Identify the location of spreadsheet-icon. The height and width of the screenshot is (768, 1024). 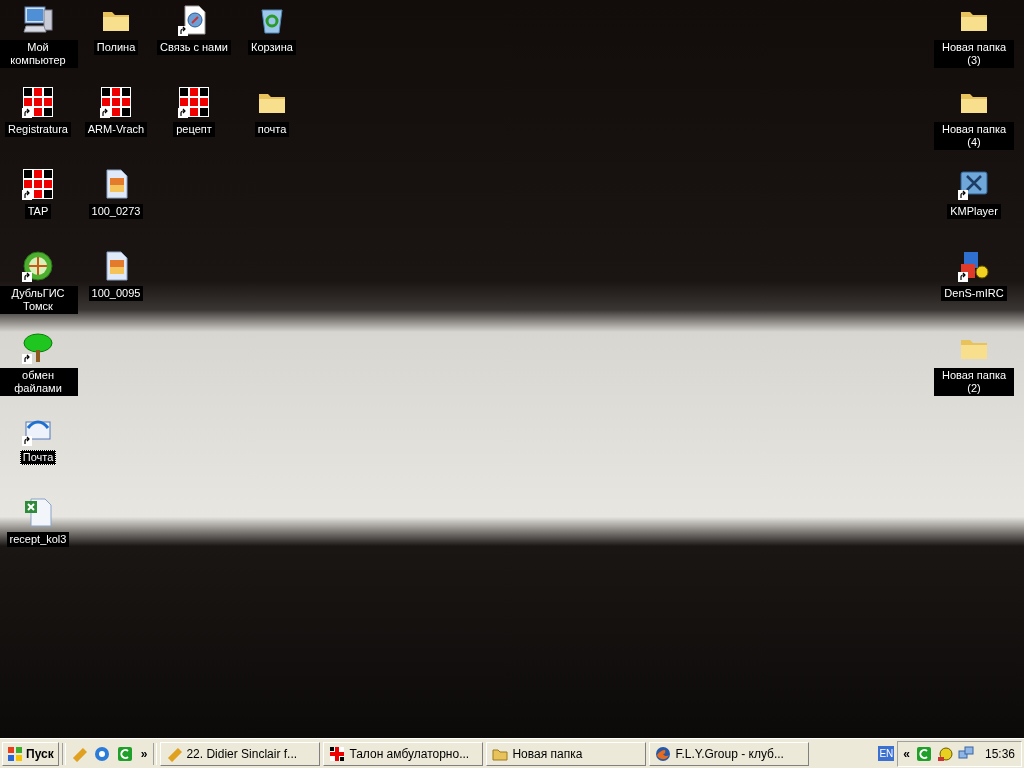
(38, 512).